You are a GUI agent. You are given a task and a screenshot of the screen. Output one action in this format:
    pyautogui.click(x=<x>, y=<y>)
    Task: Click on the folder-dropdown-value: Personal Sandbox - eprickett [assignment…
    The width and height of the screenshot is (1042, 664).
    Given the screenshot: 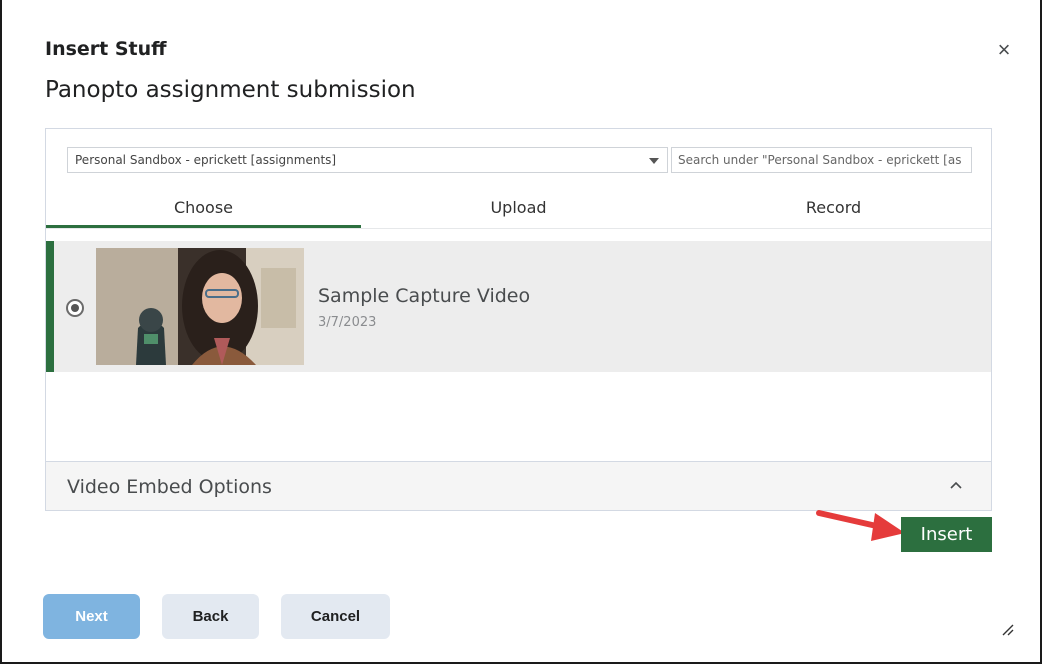 What is the action you would take?
    pyautogui.click(x=206, y=160)
    